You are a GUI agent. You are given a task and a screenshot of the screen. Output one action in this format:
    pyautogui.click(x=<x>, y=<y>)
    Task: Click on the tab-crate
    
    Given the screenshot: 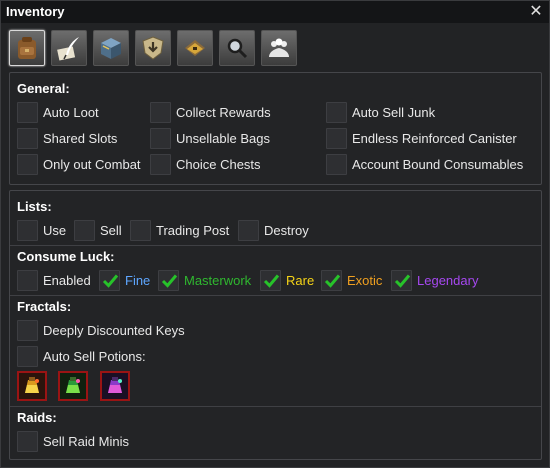 What is the action you would take?
    pyautogui.click(x=111, y=48)
    